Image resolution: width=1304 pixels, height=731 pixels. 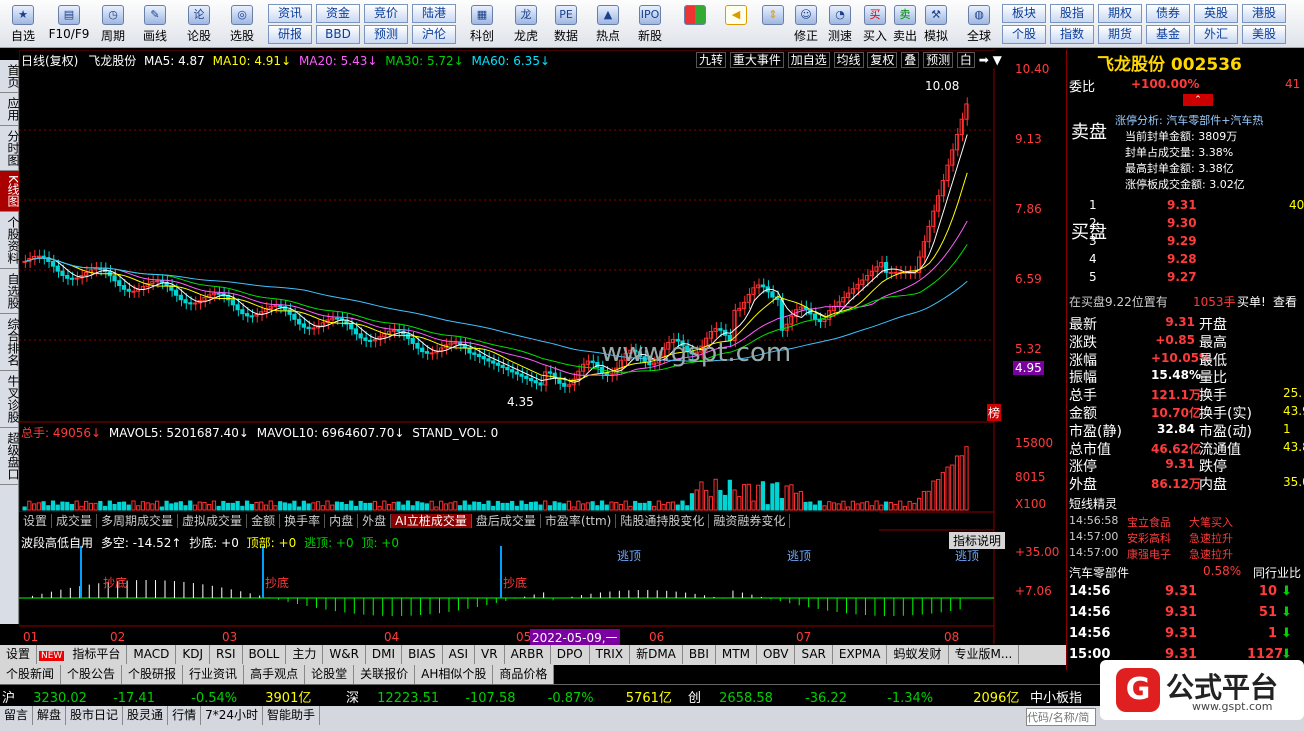 What do you see at coordinates (578, 521) in the screenshot?
I see `subtab-pe-ttm: 市盈率(ttm)` at bounding box center [578, 521].